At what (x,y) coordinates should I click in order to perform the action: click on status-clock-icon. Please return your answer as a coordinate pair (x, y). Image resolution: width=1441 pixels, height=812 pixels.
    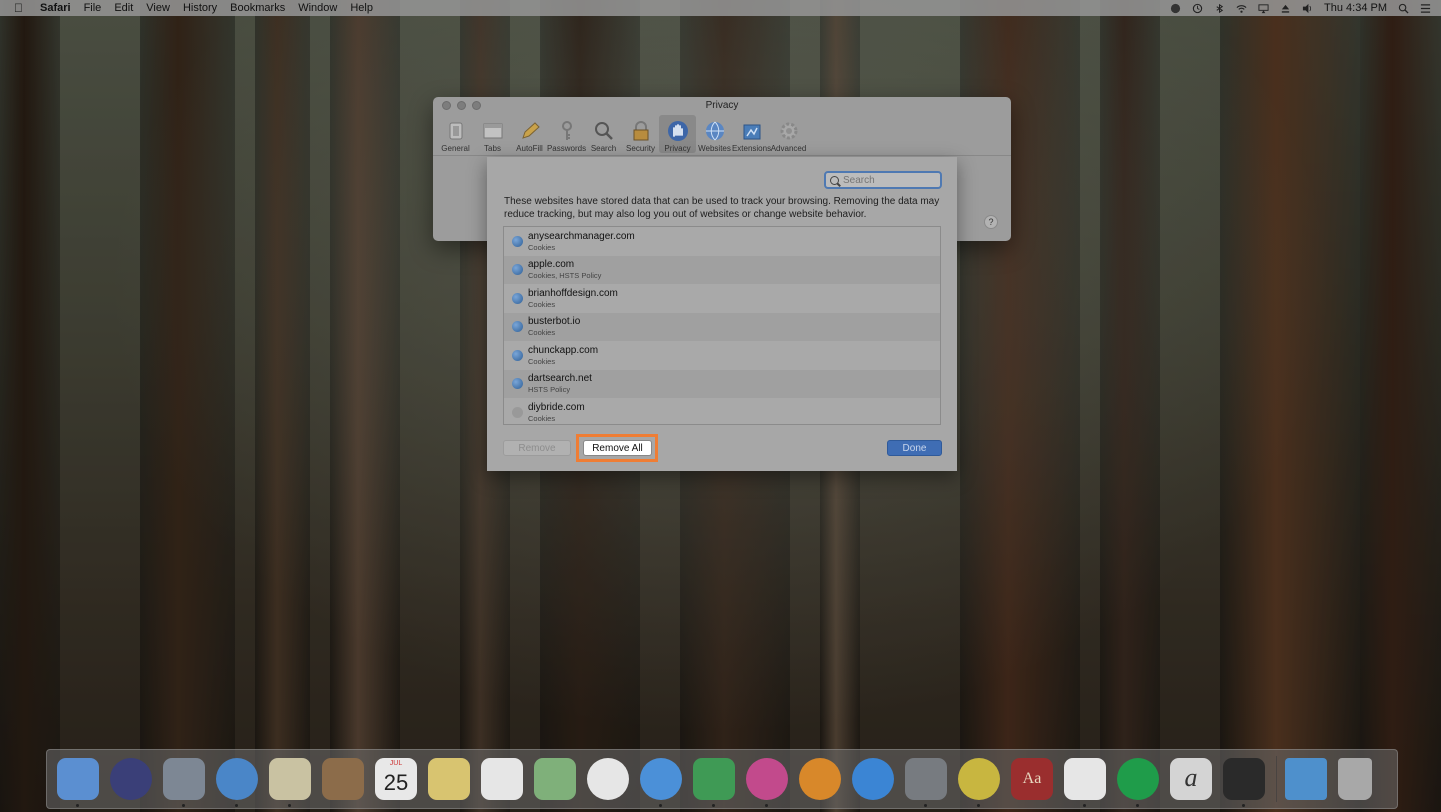
    Looking at the image, I should click on (1197, 8).